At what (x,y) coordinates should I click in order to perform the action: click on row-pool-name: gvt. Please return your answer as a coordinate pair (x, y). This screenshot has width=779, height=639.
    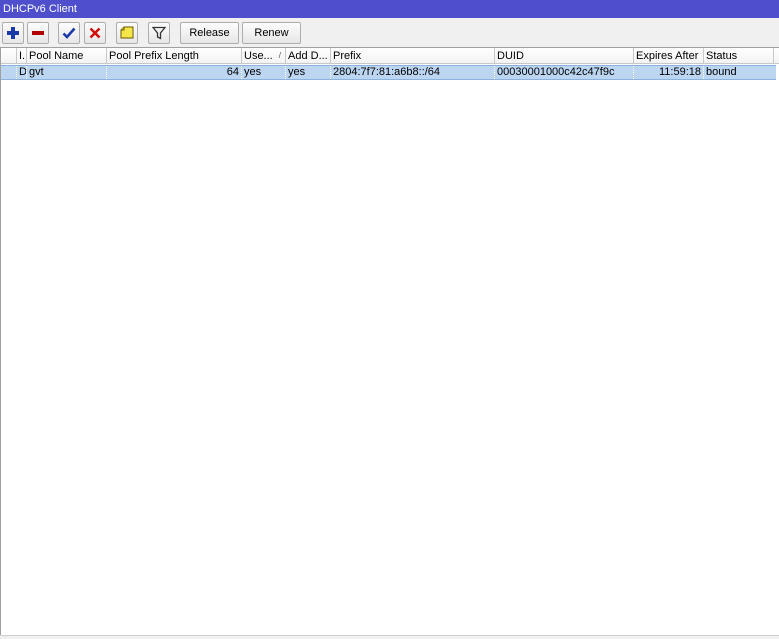
    Looking at the image, I should click on (67, 72).